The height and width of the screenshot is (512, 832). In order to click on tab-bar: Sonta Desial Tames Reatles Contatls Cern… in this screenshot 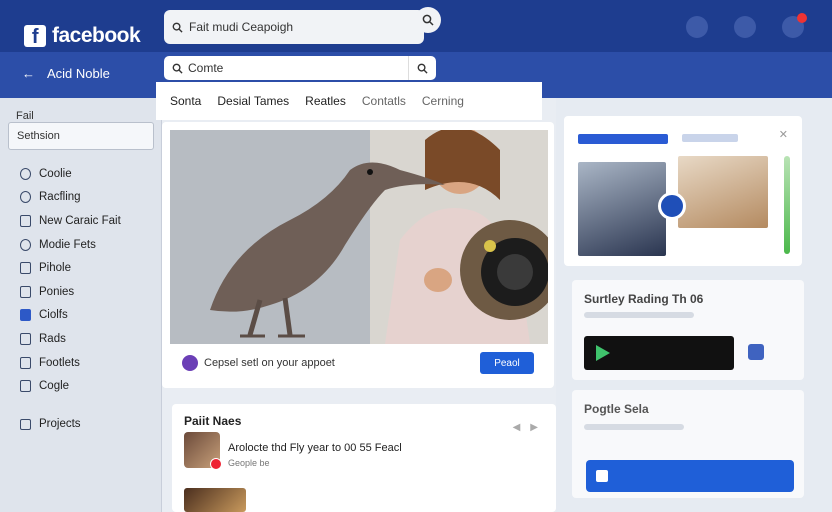, I will do `click(349, 101)`.